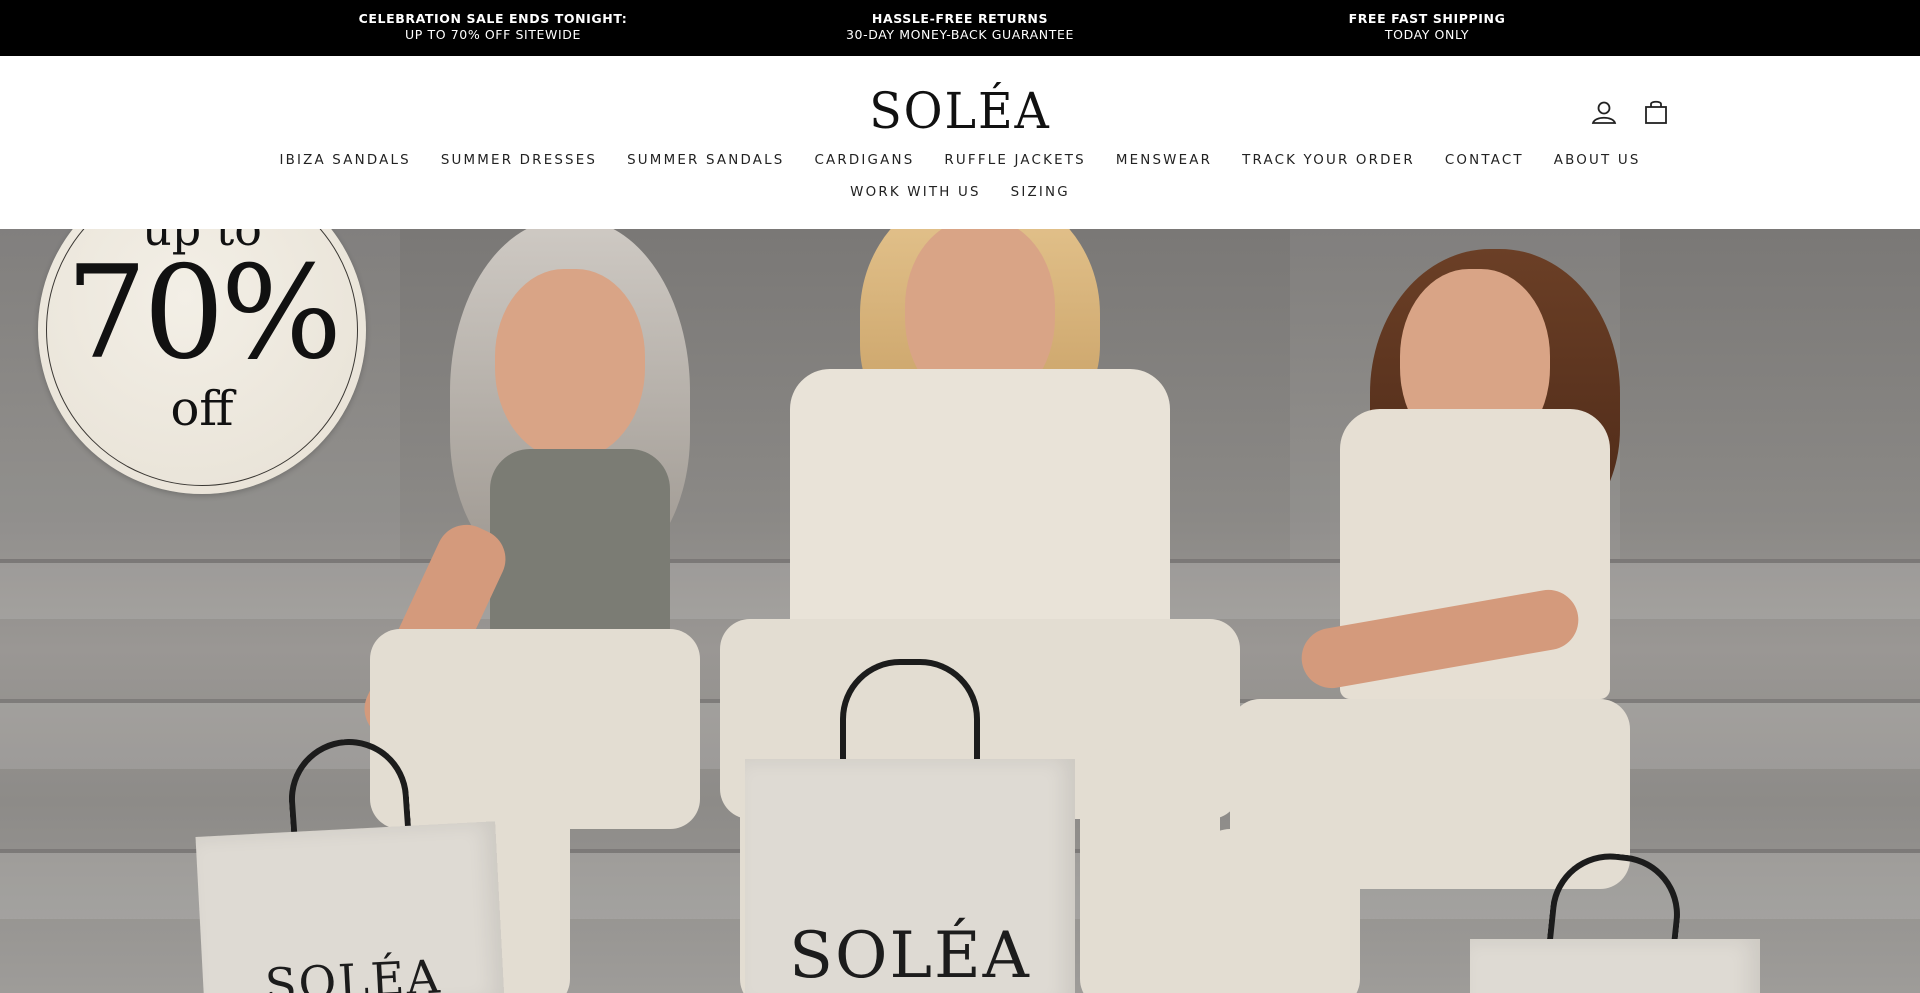 Image resolution: width=1920 pixels, height=993 pixels. What do you see at coordinates (204, 313) in the screenshot?
I see `badge-percent: 70%` at bounding box center [204, 313].